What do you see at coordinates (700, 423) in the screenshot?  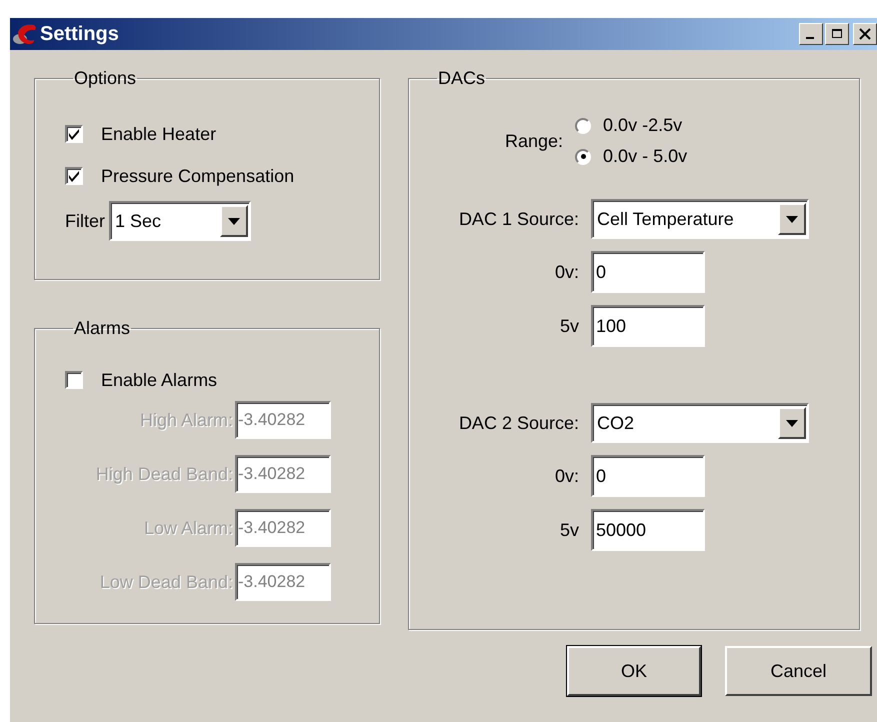 I see `source-dropdown: CO2` at bounding box center [700, 423].